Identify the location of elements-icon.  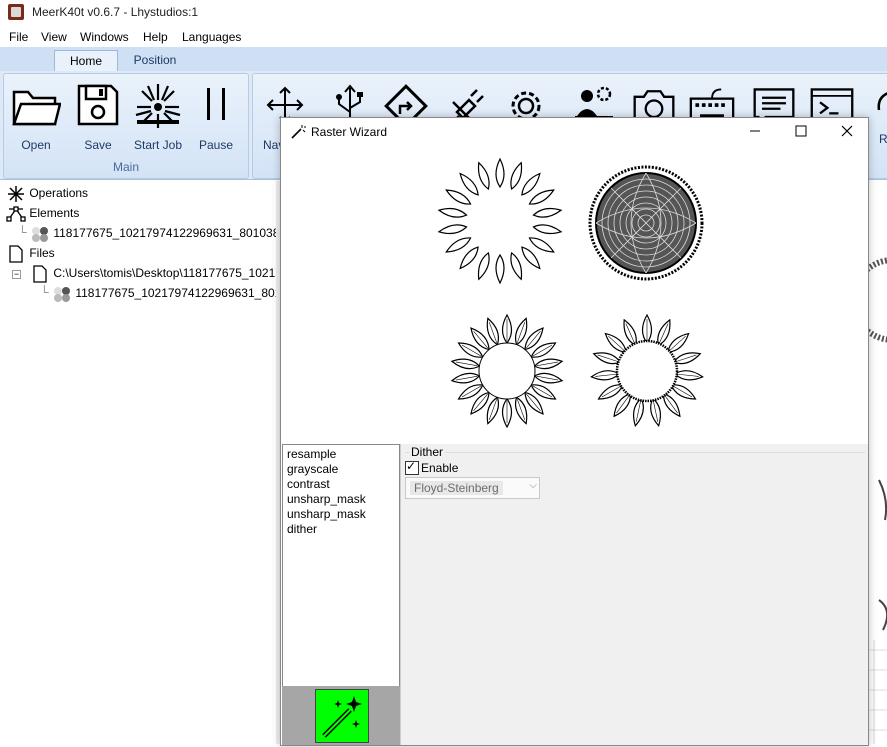
(16, 214).